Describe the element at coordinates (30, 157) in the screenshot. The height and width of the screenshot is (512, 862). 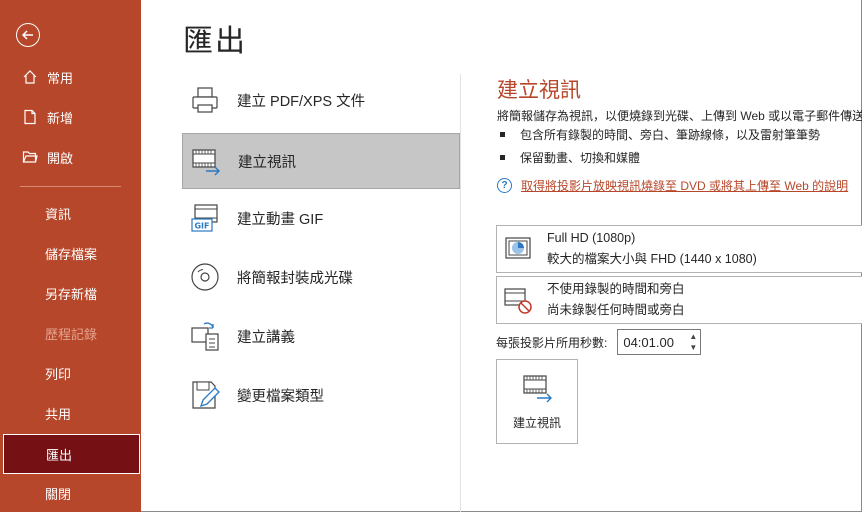
I see `folder-icon` at that location.